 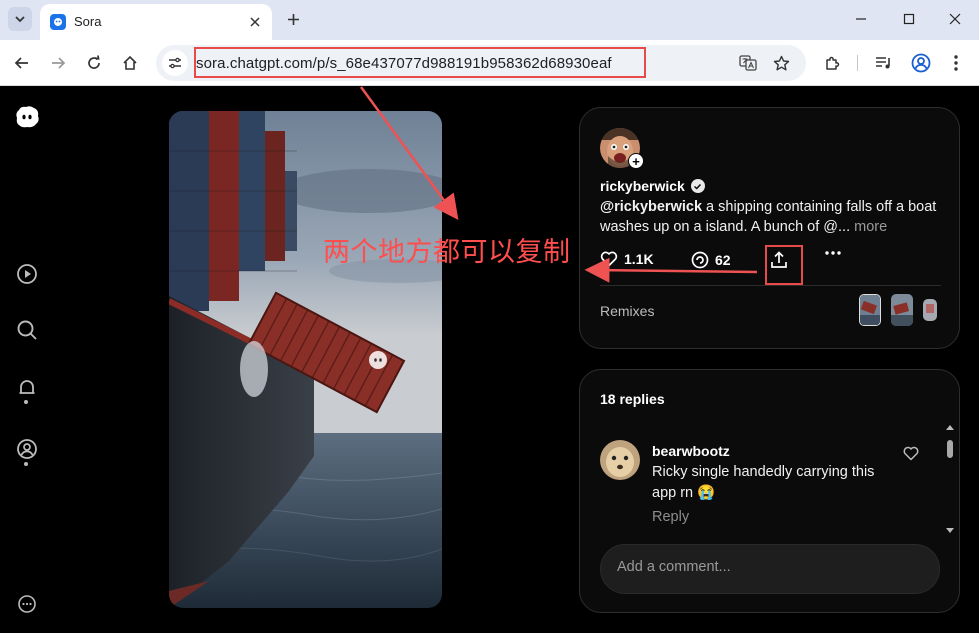 I want to click on comment-input-container, so click(x=770, y=569).